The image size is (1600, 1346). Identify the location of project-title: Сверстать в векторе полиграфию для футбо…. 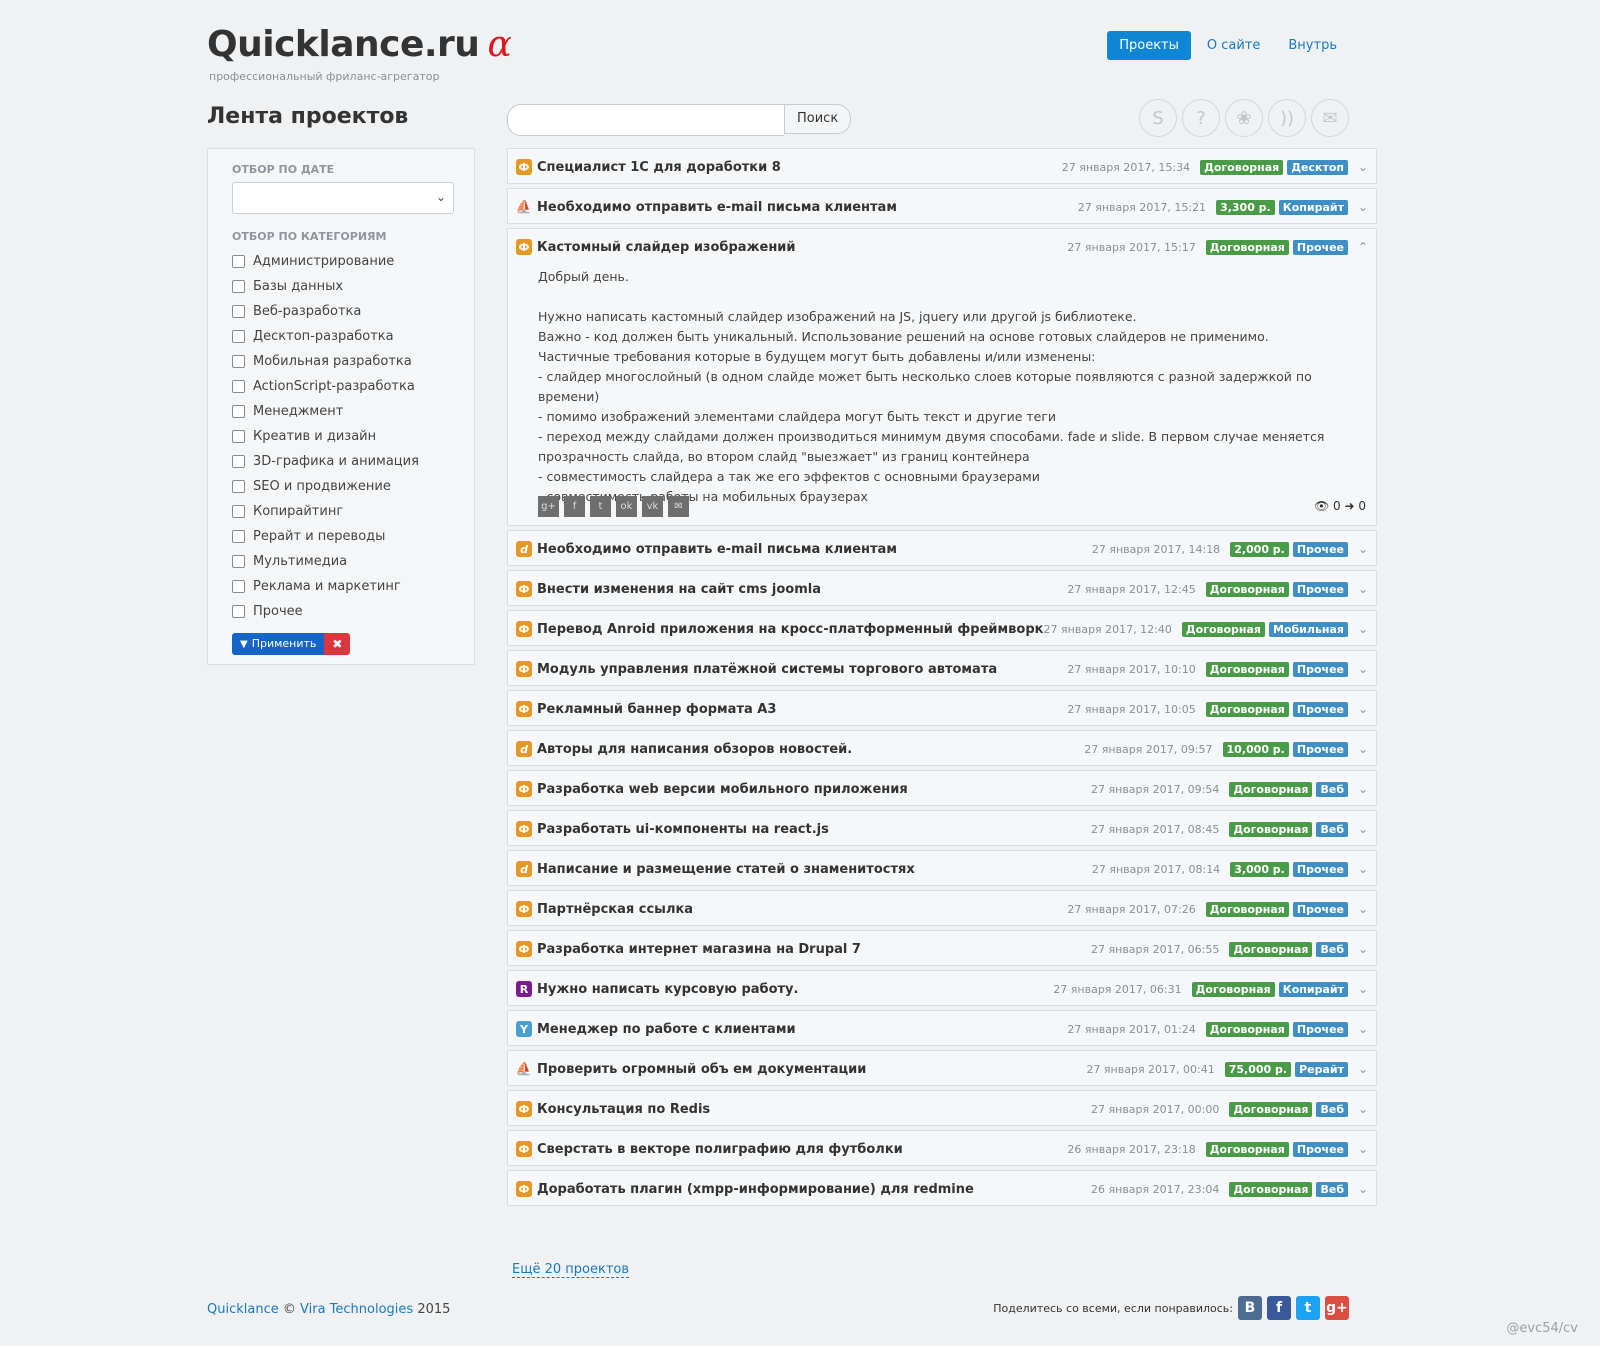
(802, 1149).